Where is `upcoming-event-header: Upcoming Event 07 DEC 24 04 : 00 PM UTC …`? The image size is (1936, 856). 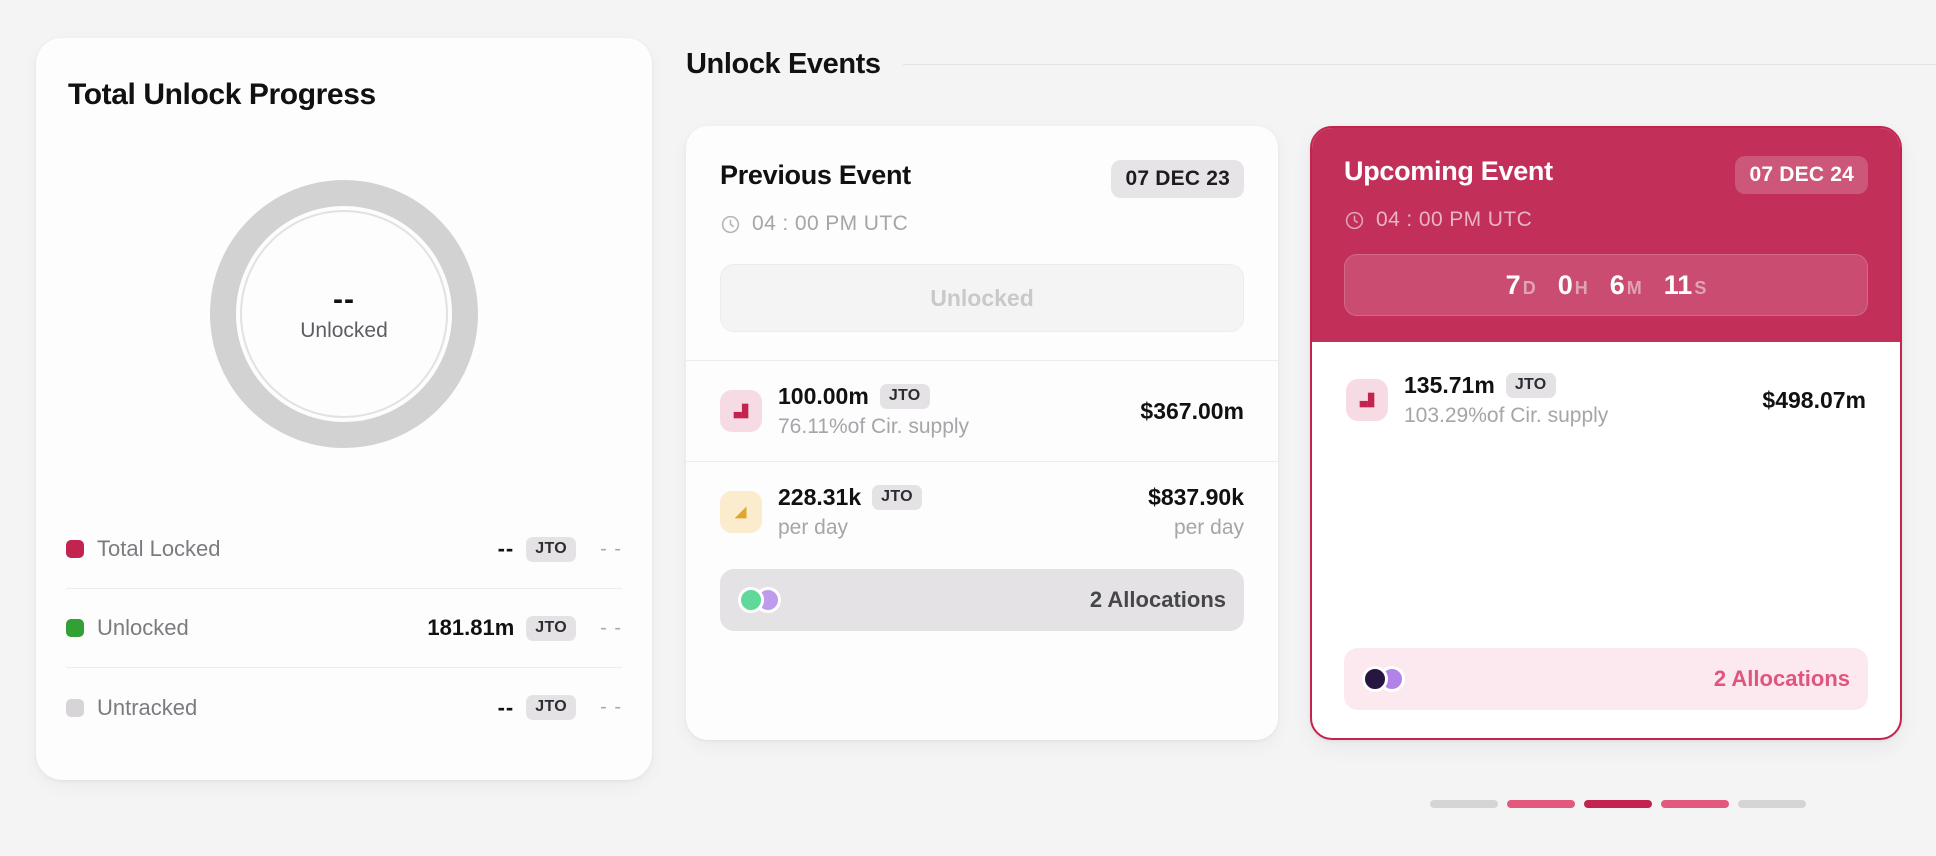
upcoming-event-header: Upcoming Event 07 DEC 24 04 : 00 PM UTC … is located at coordinates (1606, 235).